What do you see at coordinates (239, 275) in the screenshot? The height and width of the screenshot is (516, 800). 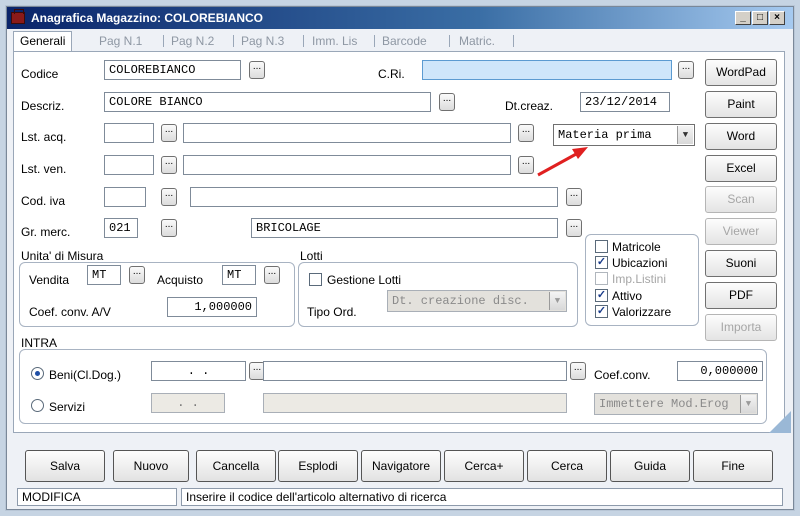 I see `acquisto-field: MT` at bounding box center [239, 275].